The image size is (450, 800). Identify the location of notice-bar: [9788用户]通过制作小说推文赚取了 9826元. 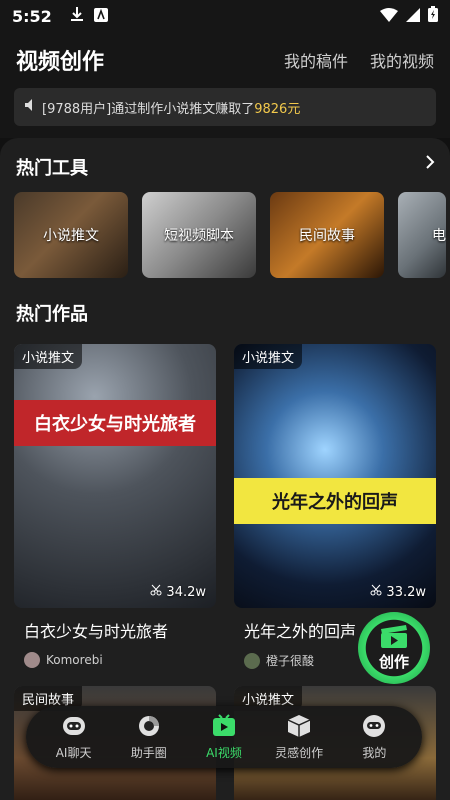
(225, 107).